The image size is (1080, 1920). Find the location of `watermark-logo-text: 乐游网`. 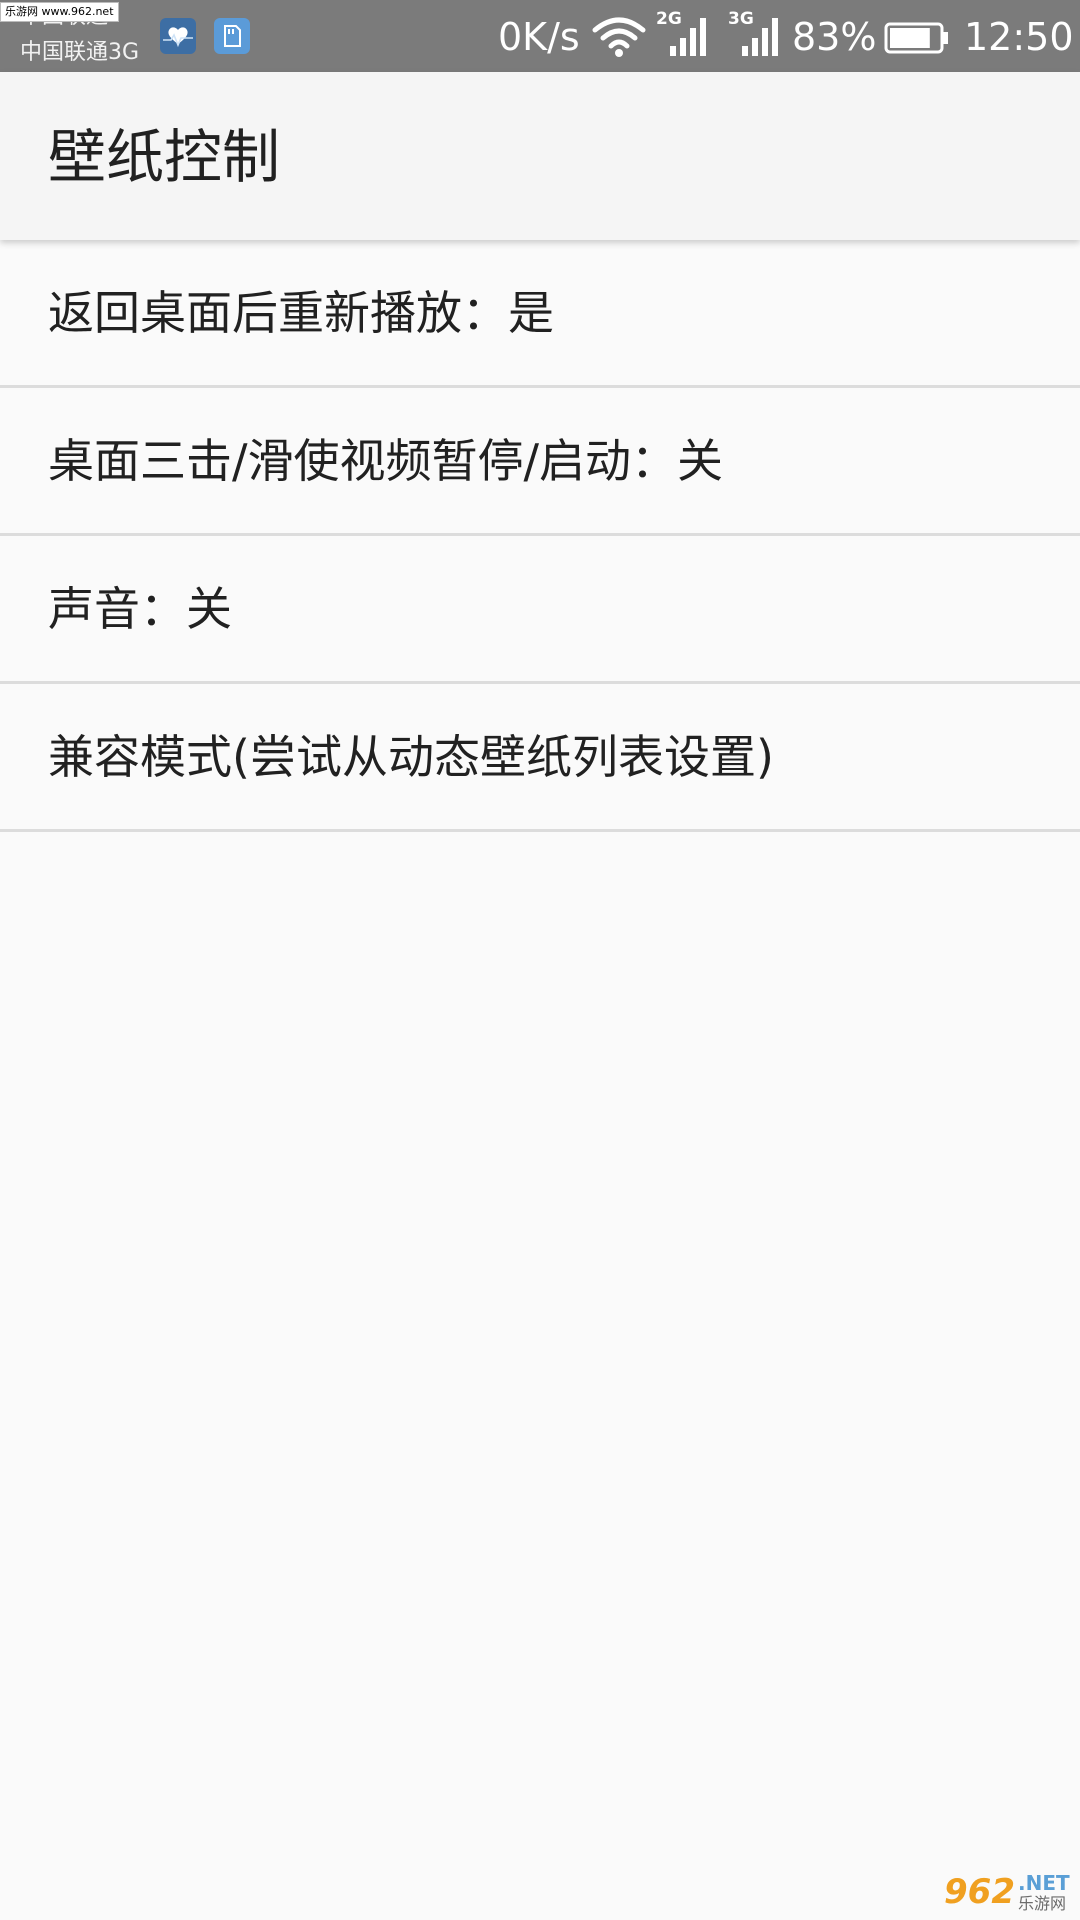

watermark-logo-text: 乐游网 is located at coordinates (1042, 1903).